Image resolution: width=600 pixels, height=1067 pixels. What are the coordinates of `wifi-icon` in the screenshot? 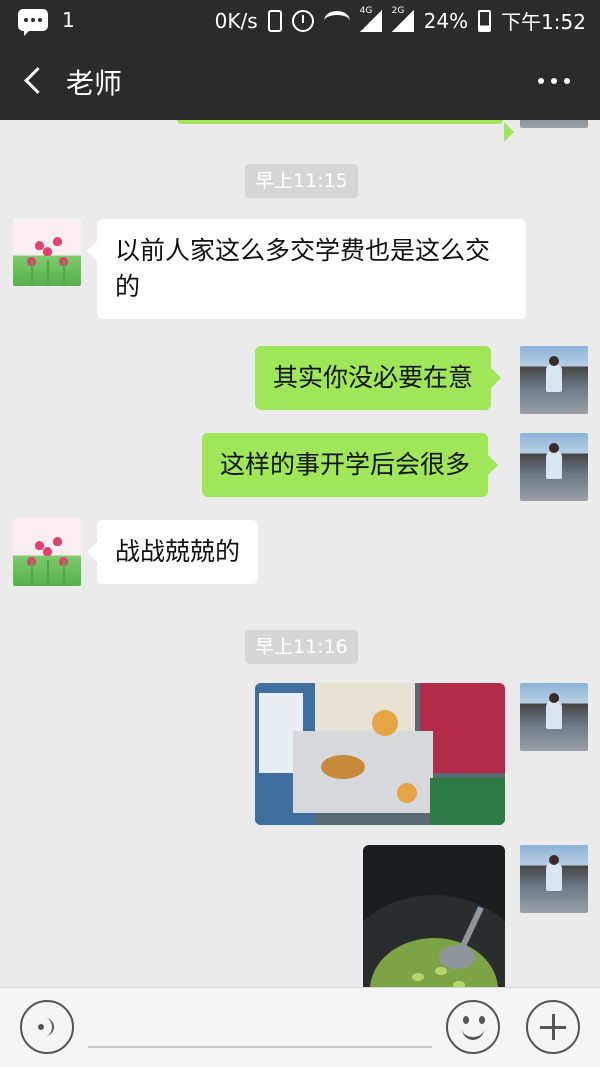 It's located at (336, 20).